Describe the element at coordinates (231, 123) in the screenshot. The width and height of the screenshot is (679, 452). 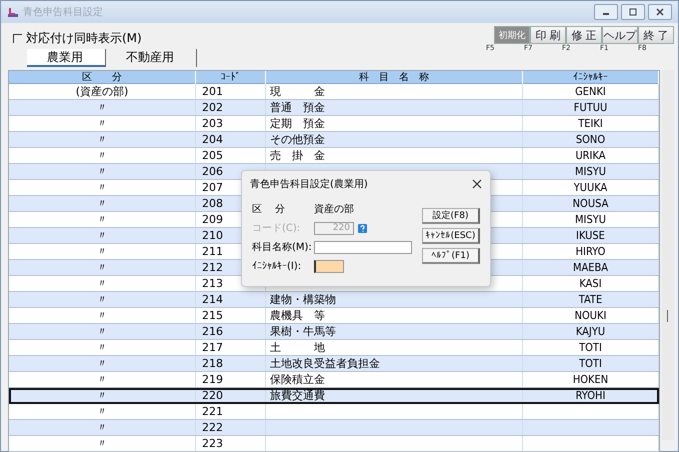
I see `table-cell: 203` at that location.